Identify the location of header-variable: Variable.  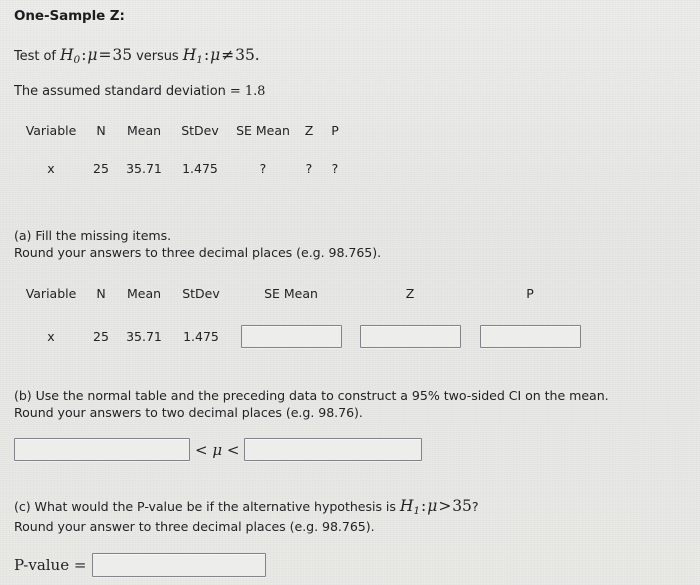
(51, 130).